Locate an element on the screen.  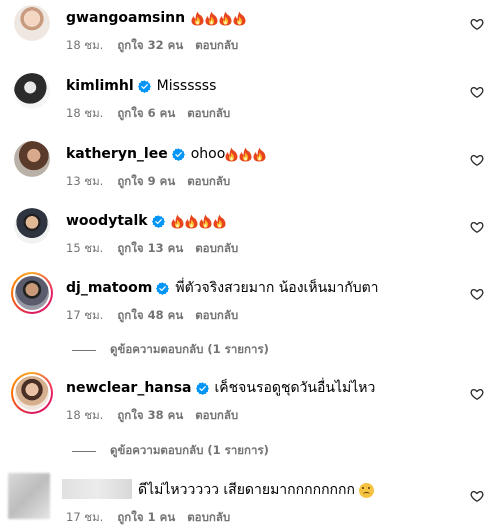
likes-count: ถูกใจ 6 คน is located at coordinates (146, 114).